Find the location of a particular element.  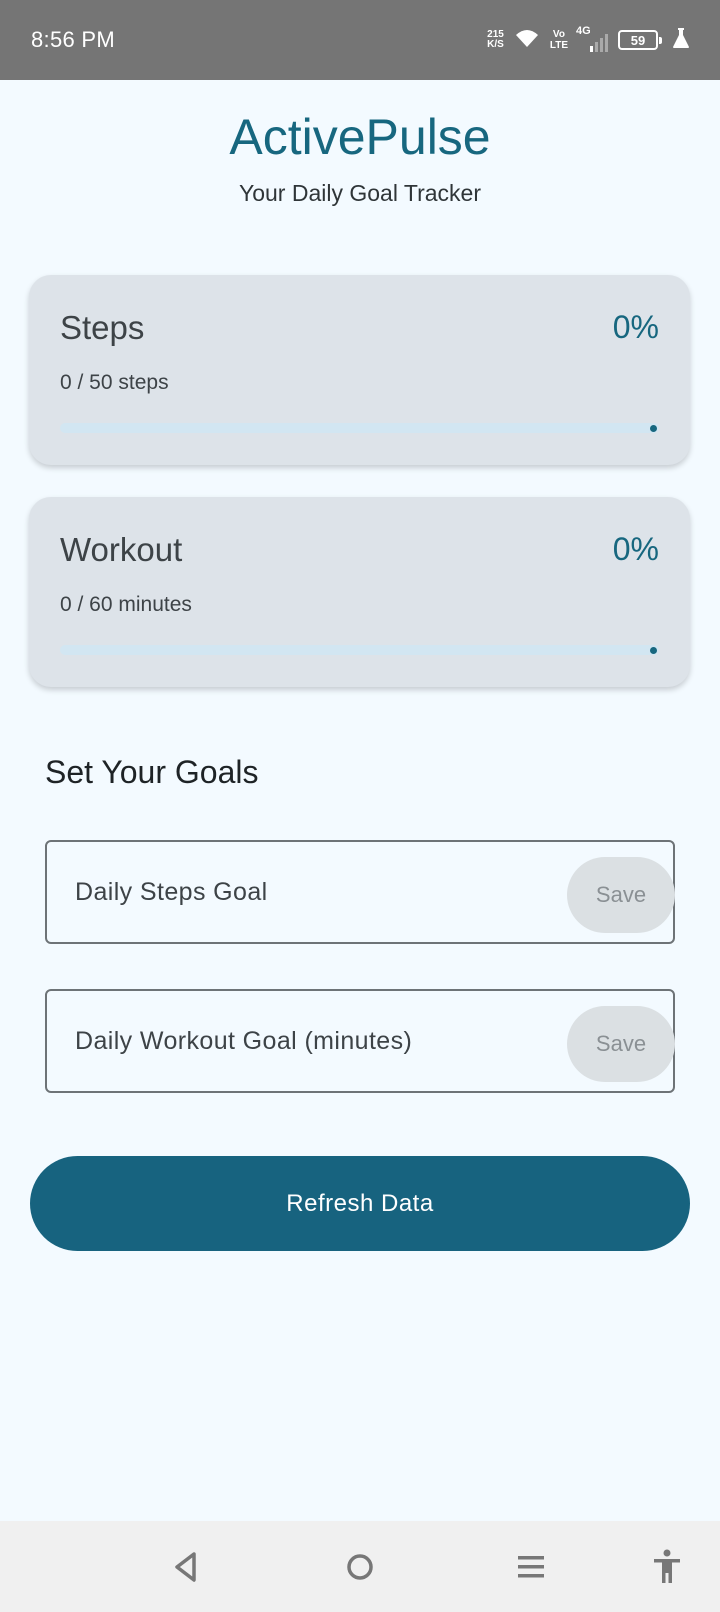

network-speed-unit: K/S is located at coordinates (495, 44).